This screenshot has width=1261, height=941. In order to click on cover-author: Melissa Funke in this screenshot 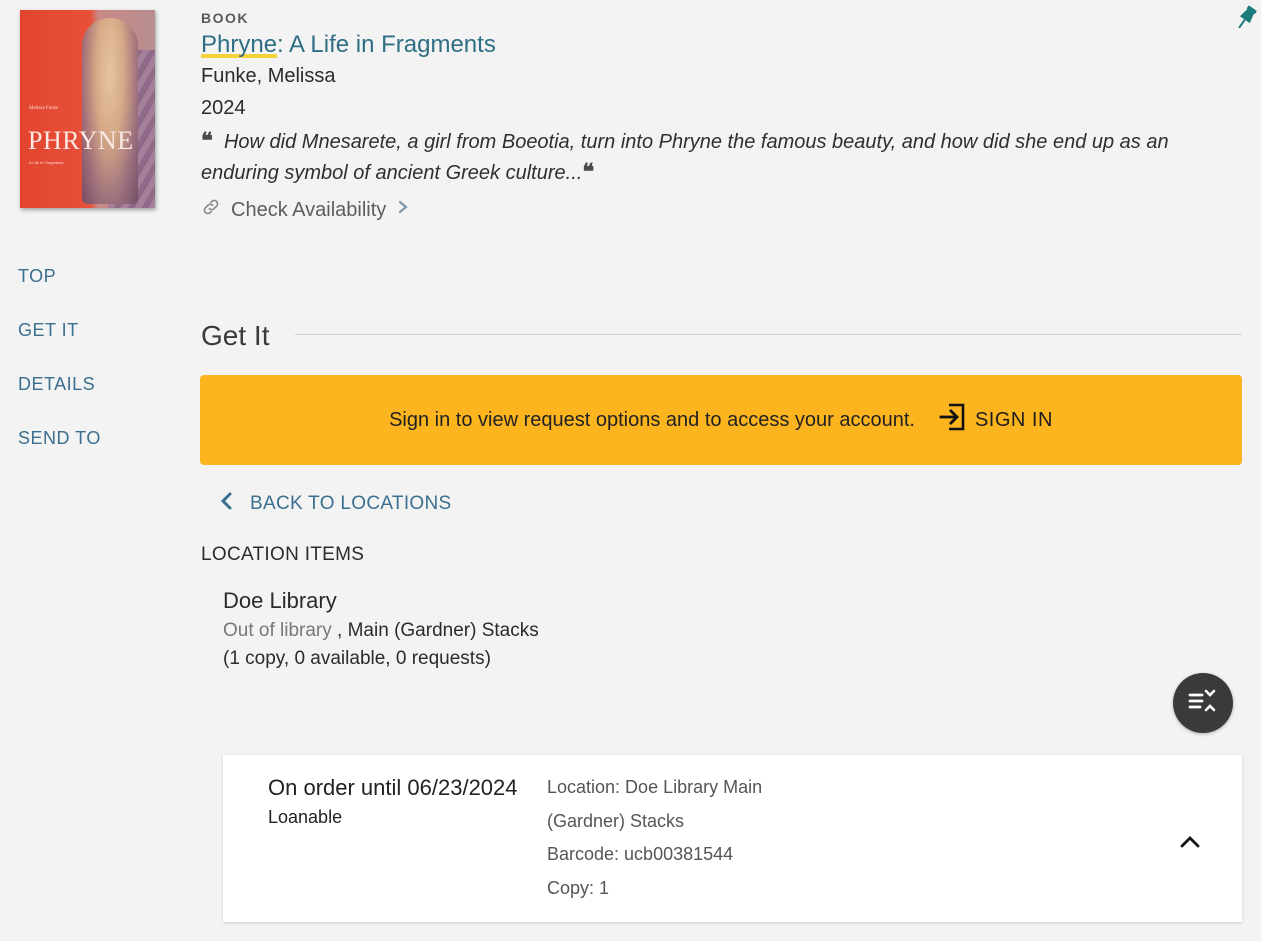, I will do `click(44, 108)`.